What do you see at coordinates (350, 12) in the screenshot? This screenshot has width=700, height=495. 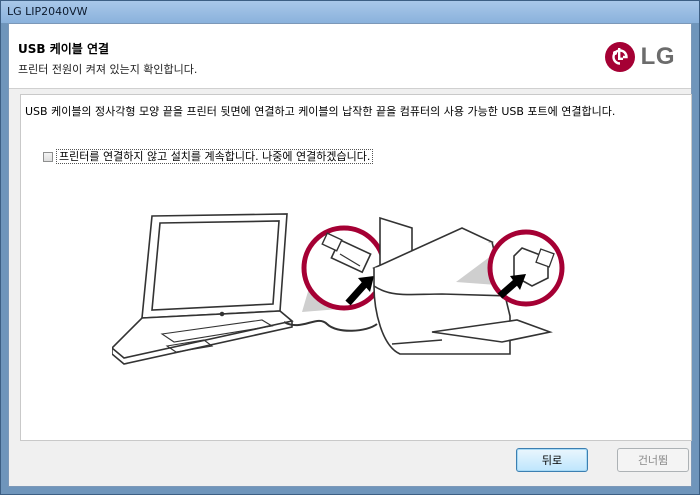 I see `title-bar: LG LIP2040VW` at bounding box center [350, 12].